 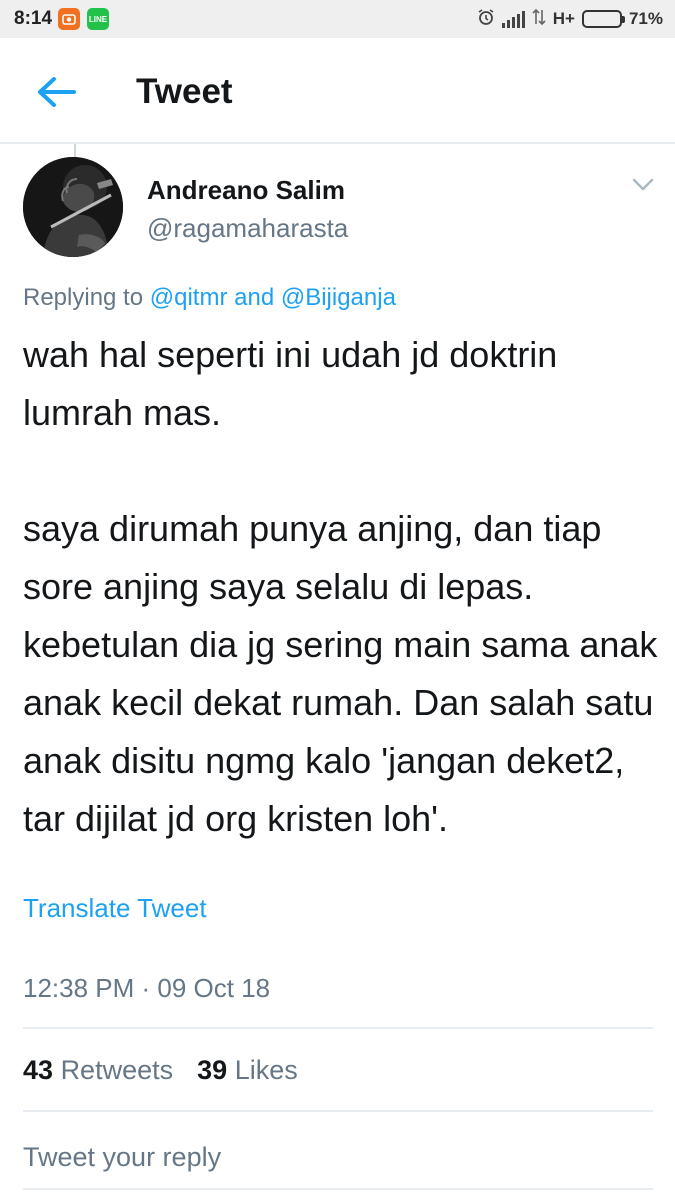 I want to click on retweets-stat: 43 Retweets, so click(x=98, y=1070).